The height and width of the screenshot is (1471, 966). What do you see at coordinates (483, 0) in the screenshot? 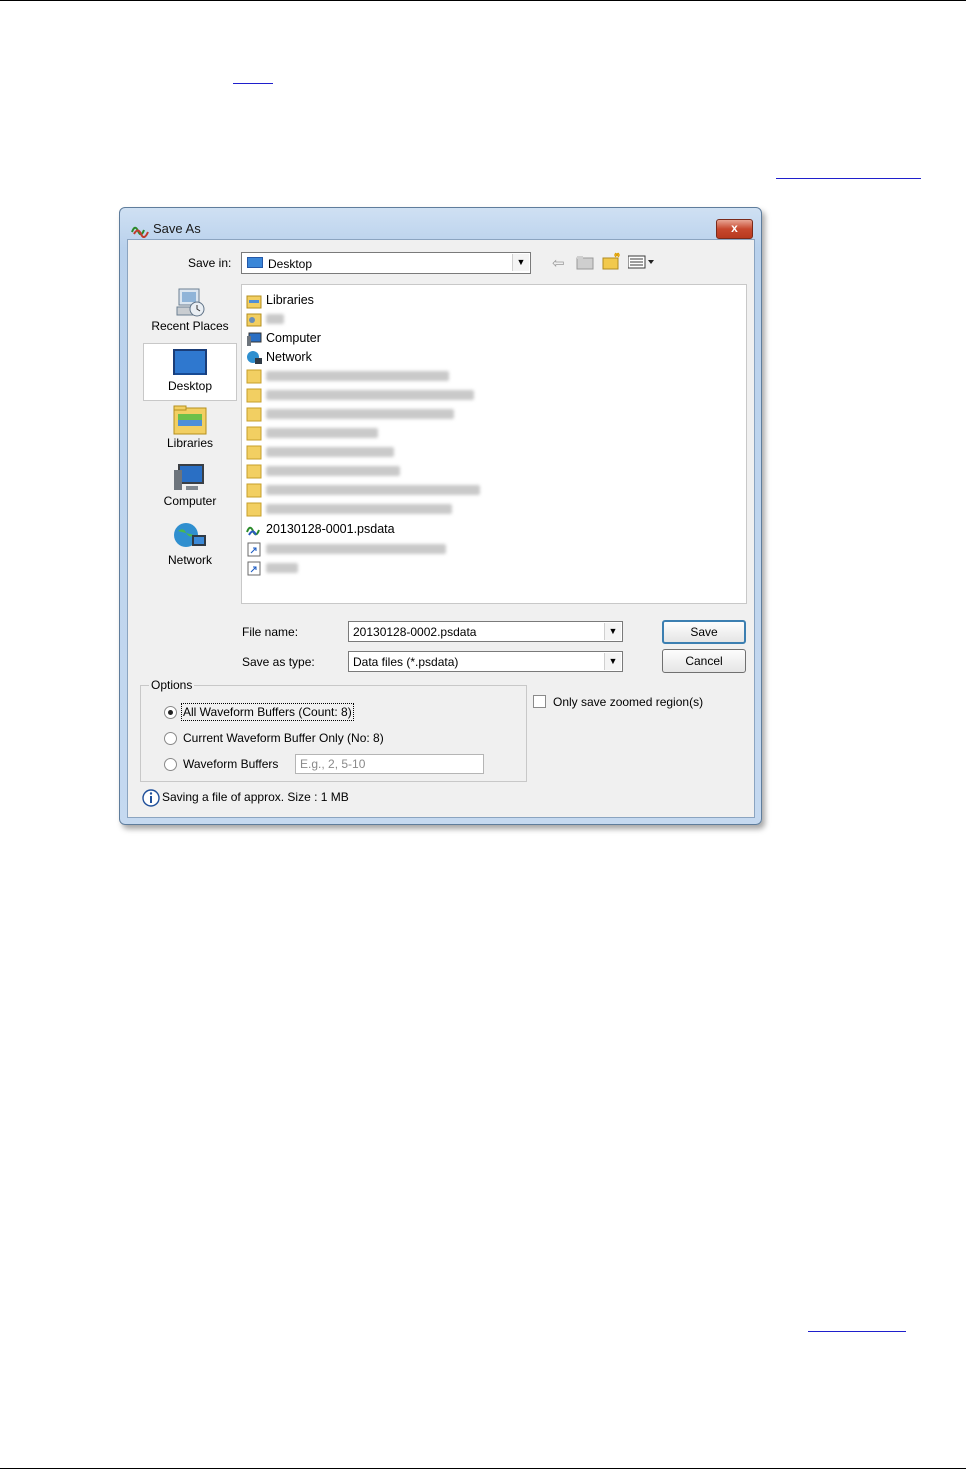
I see `page-top-rule` at bounding box center [483, 0].